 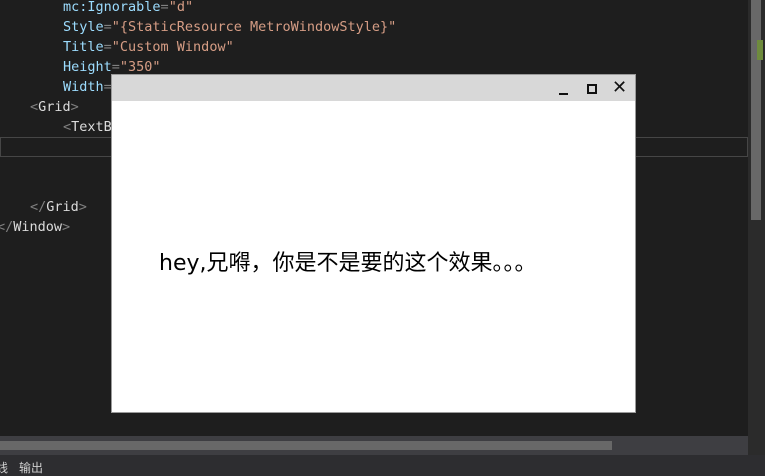 I want to click on maximize-button, so click(x=592, y=89).